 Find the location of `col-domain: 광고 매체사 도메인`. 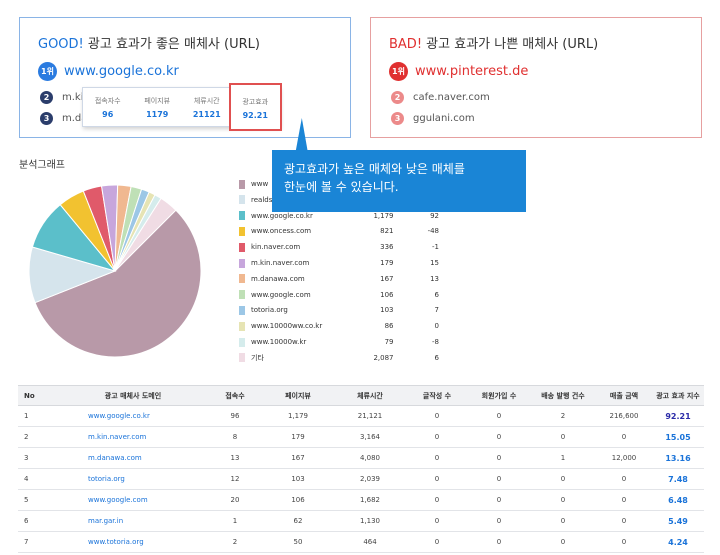

col-domain: 광고 매체사 도메인 is located at coordinates (133, 395).